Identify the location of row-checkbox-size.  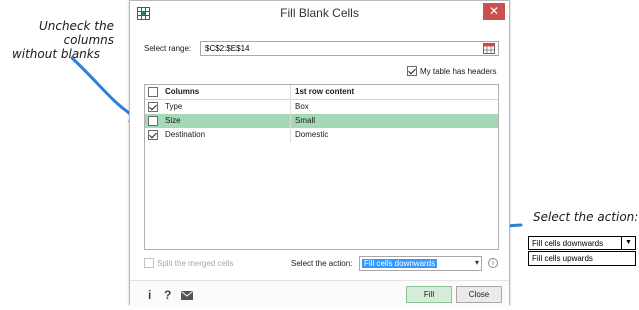
(153, 121).